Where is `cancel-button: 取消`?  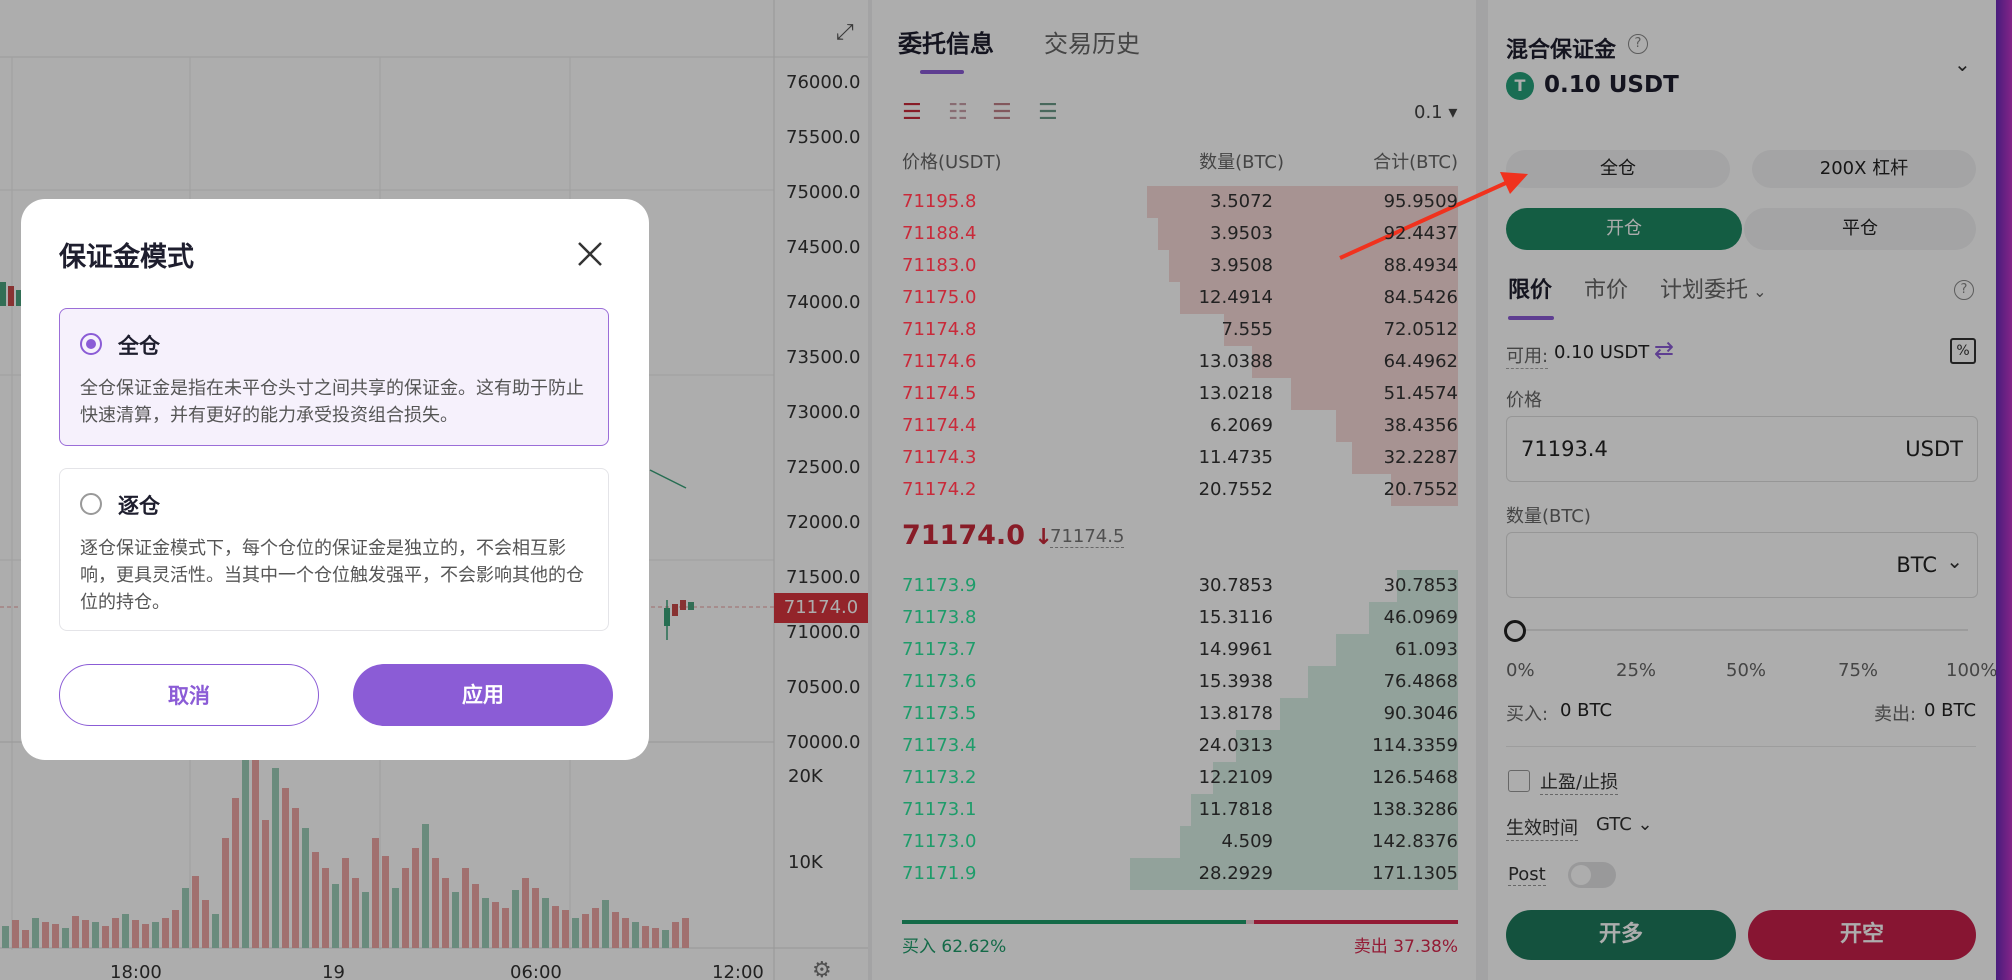
cancel-button: 取消 is located at coordinates (189, 695).